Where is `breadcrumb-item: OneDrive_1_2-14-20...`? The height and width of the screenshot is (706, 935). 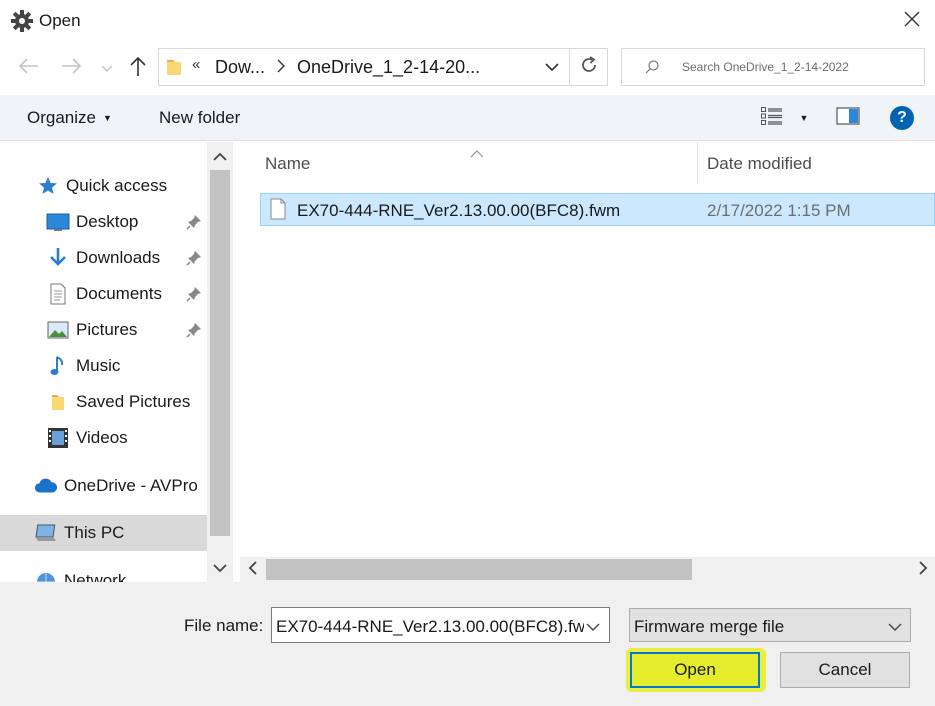 breadcrumb-item: OneDrive_1_2-14-20... is located at coordinates (388, 67).